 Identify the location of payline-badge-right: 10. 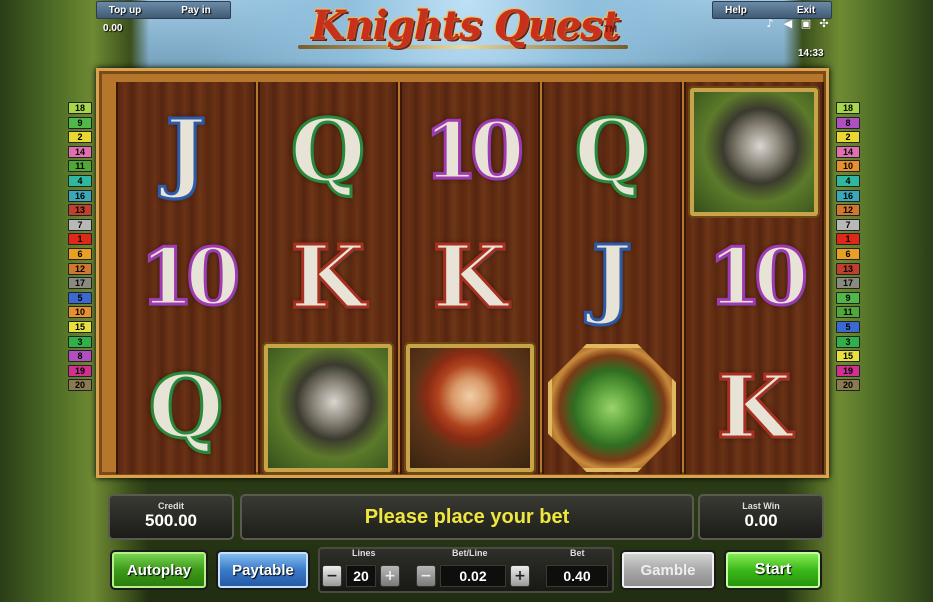
(848, 166).